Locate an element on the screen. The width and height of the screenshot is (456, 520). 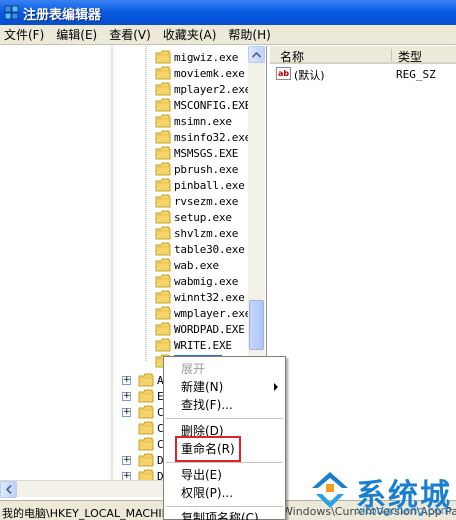
tree-item-label: pbrush.exe is located at coordinates (206, 169).